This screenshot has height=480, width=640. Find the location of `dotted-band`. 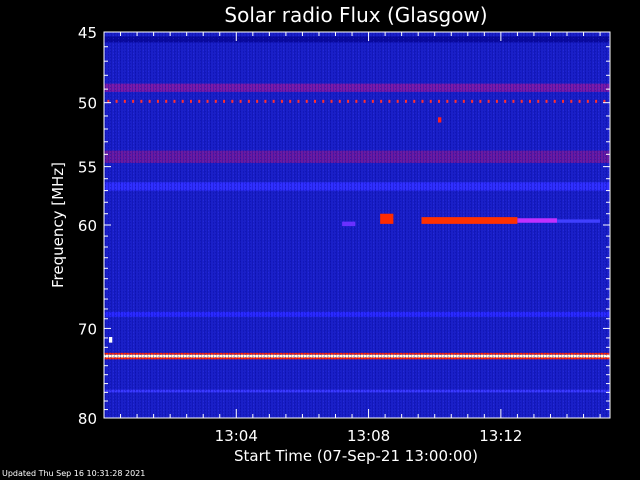

dotted-band is located at coordinates (356, 101).